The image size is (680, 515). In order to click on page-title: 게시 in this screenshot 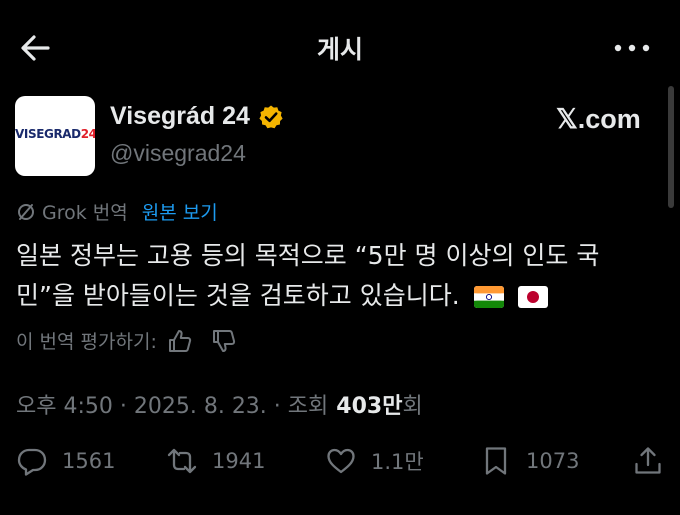, I will do `click(339, 49)`.